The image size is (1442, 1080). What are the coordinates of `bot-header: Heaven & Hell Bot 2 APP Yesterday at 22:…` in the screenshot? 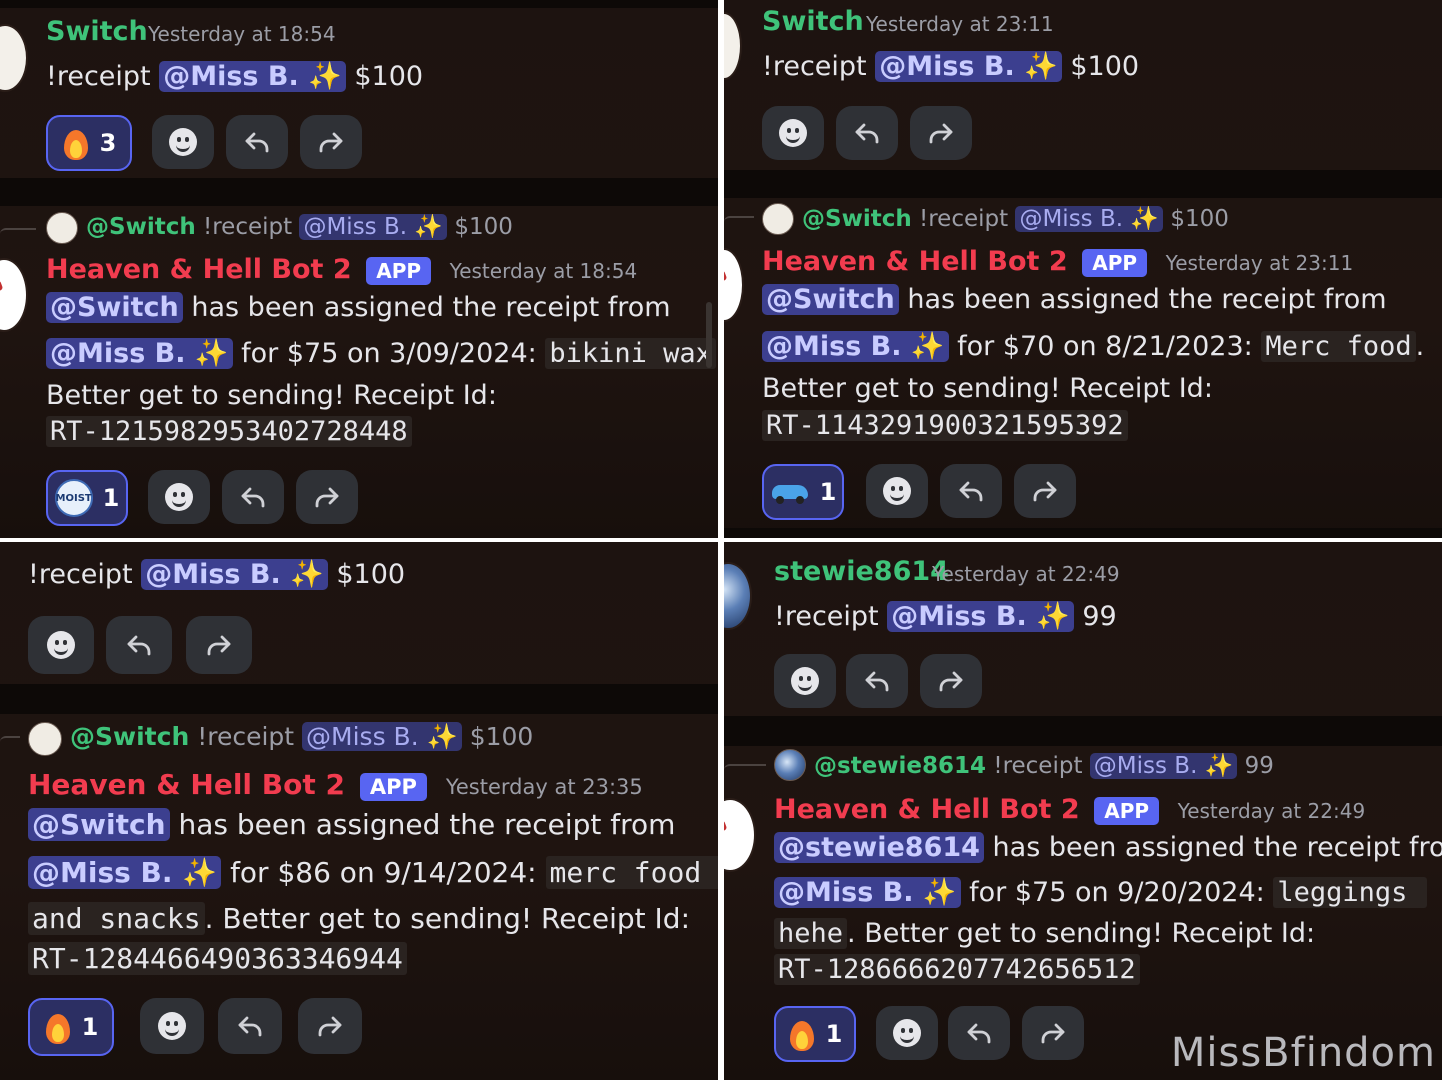 It's located at (1070, 809).